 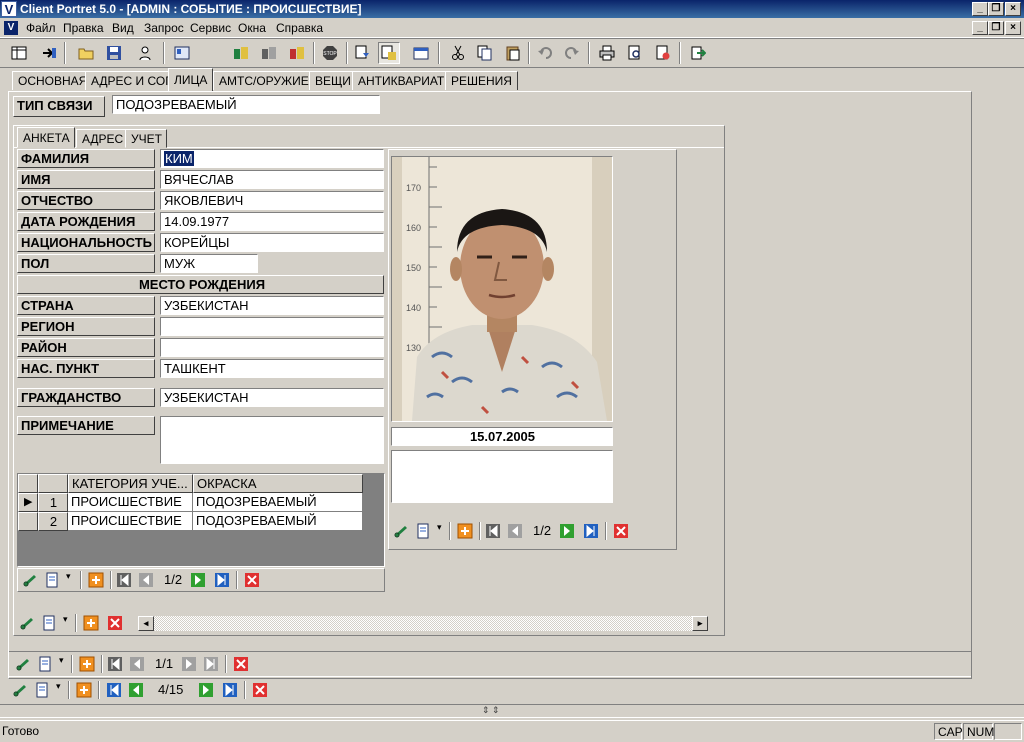 What do you see at coordinates (297, 53) in the screenshot?
I see `query-3-icon` at bounding box center [297, 53].